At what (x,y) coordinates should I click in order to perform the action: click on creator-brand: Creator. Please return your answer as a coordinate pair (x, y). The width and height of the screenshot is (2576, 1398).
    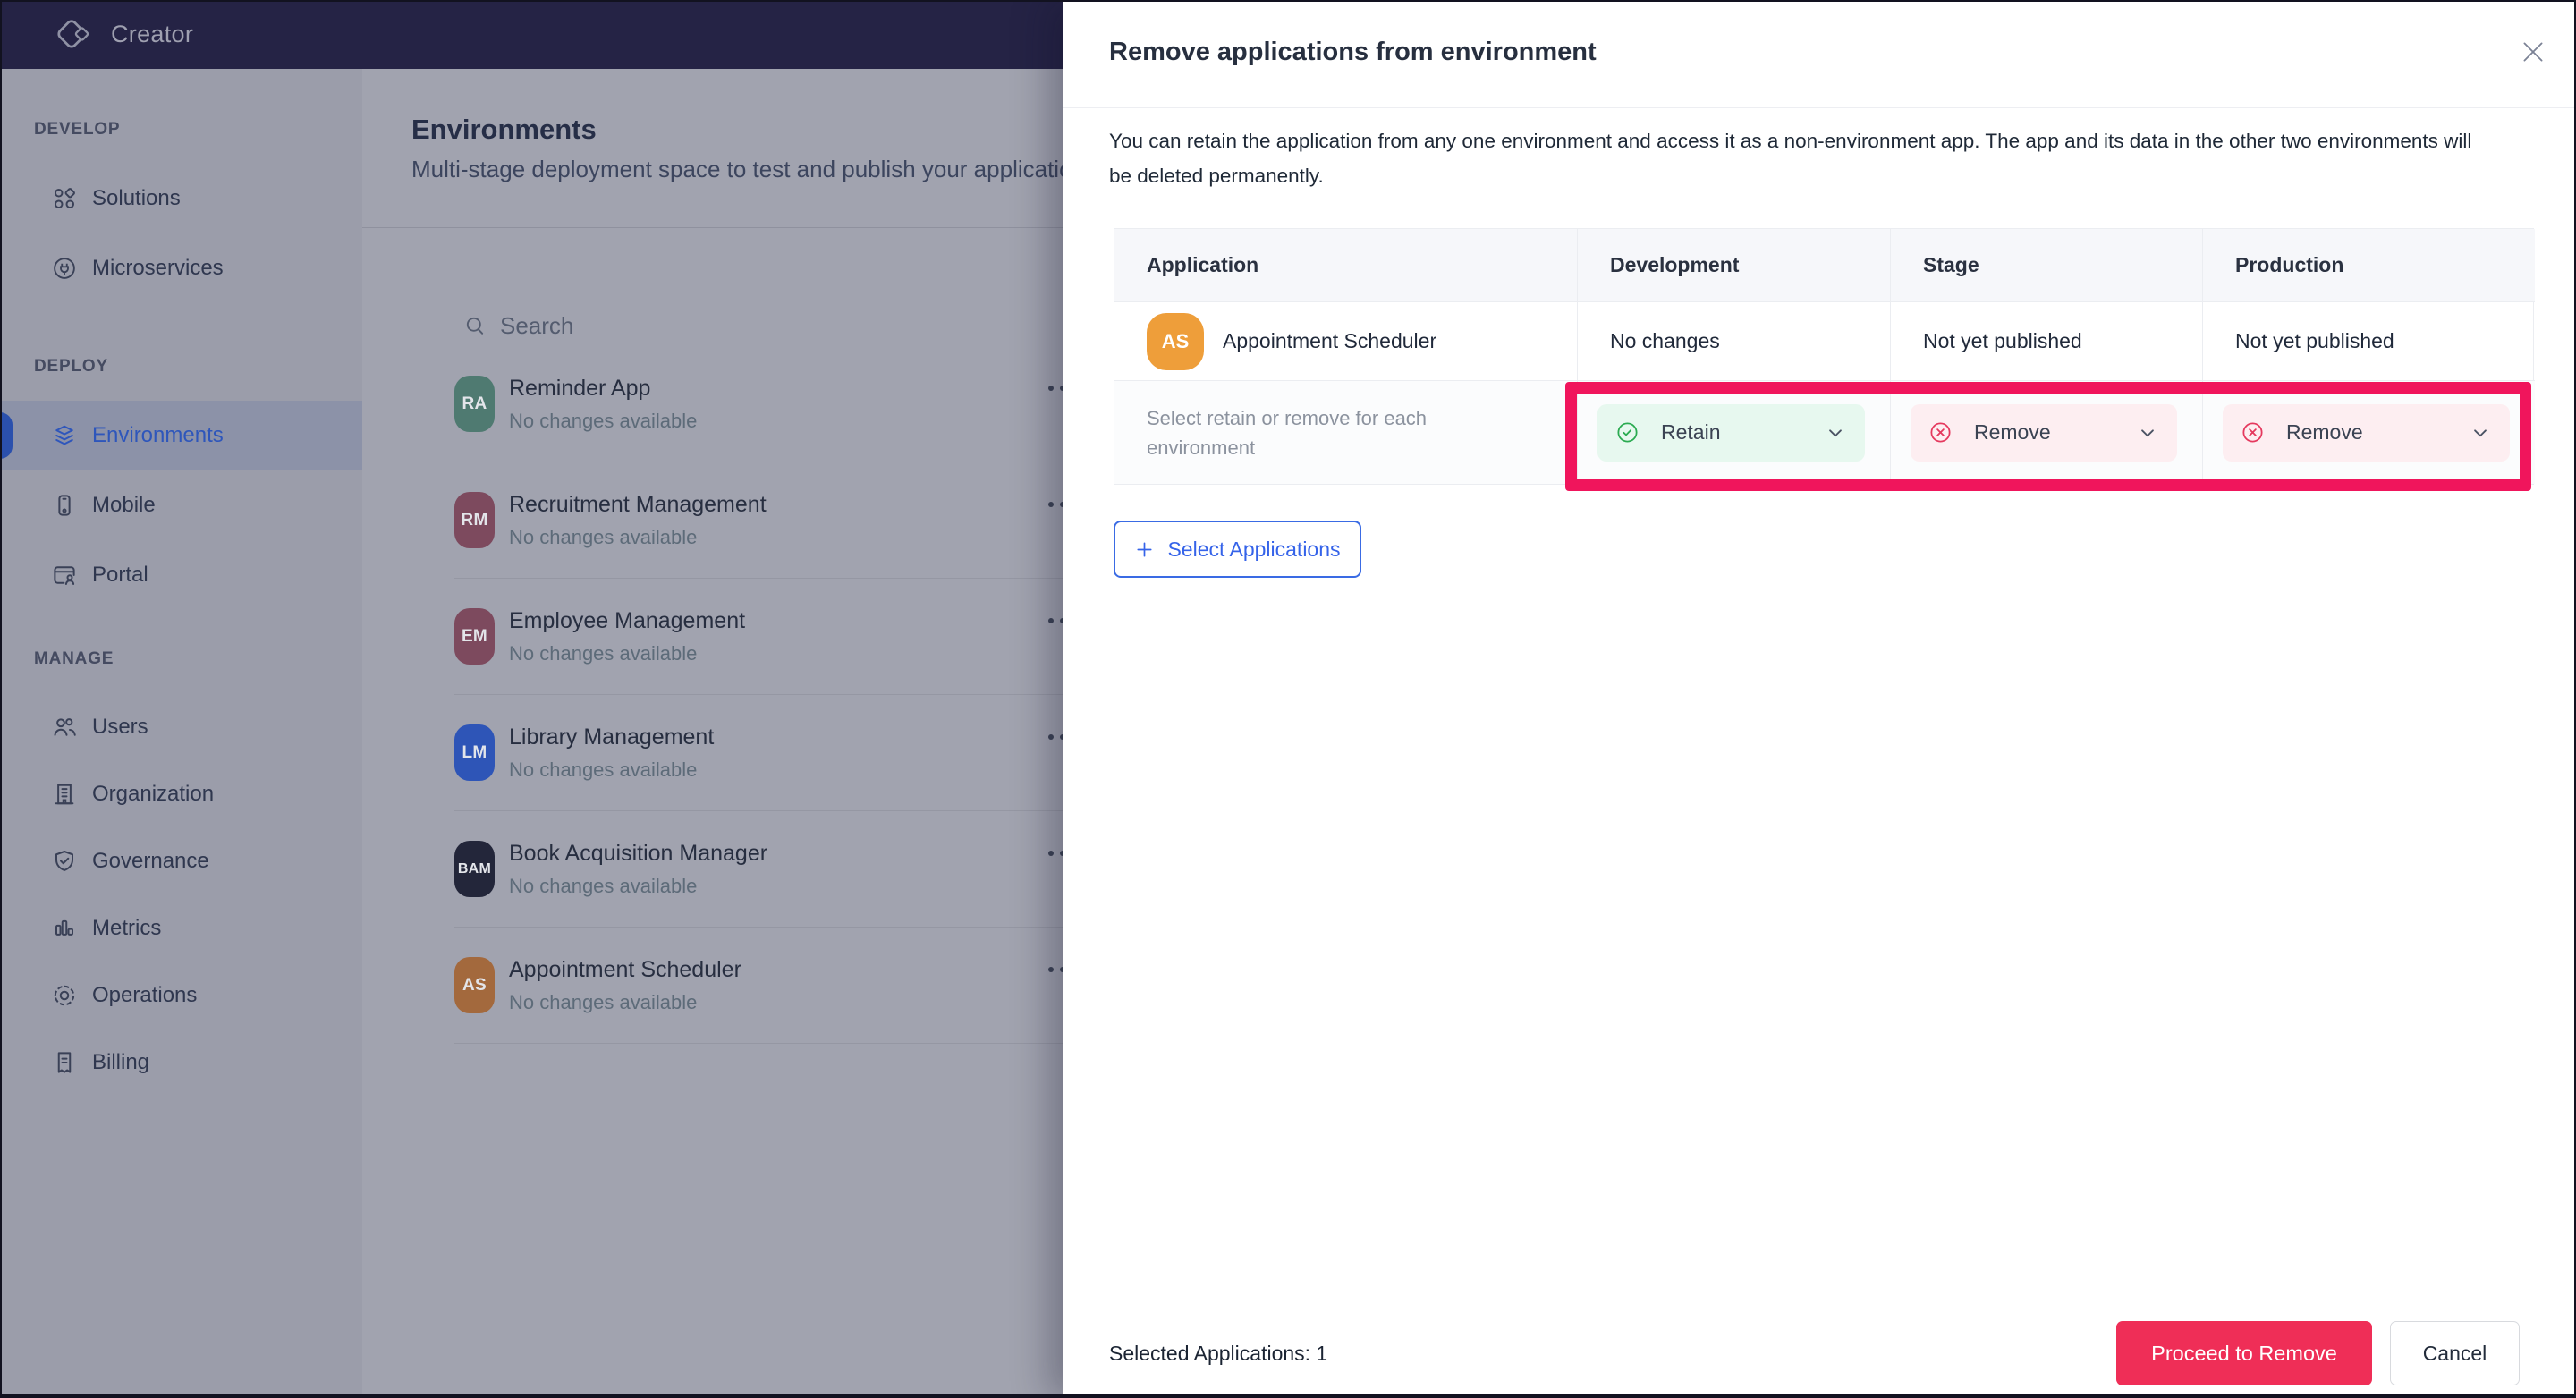
    Looking at the image, I should click on (123, 35).